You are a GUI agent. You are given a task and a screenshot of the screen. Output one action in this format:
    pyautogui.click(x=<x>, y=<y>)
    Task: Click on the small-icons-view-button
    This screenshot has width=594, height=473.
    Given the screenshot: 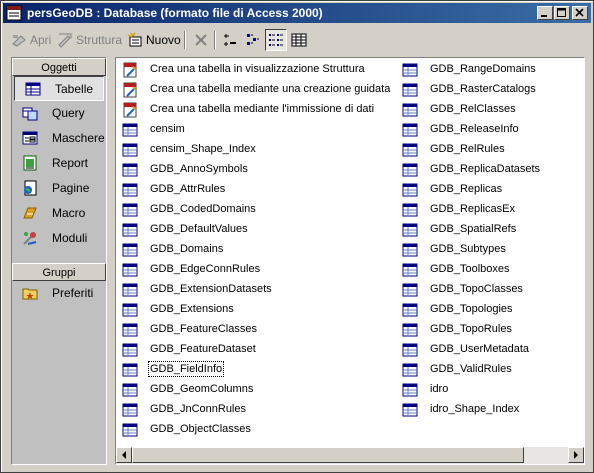 What is the action you would take?
    pyautogui.click(x=253, y=40)
    